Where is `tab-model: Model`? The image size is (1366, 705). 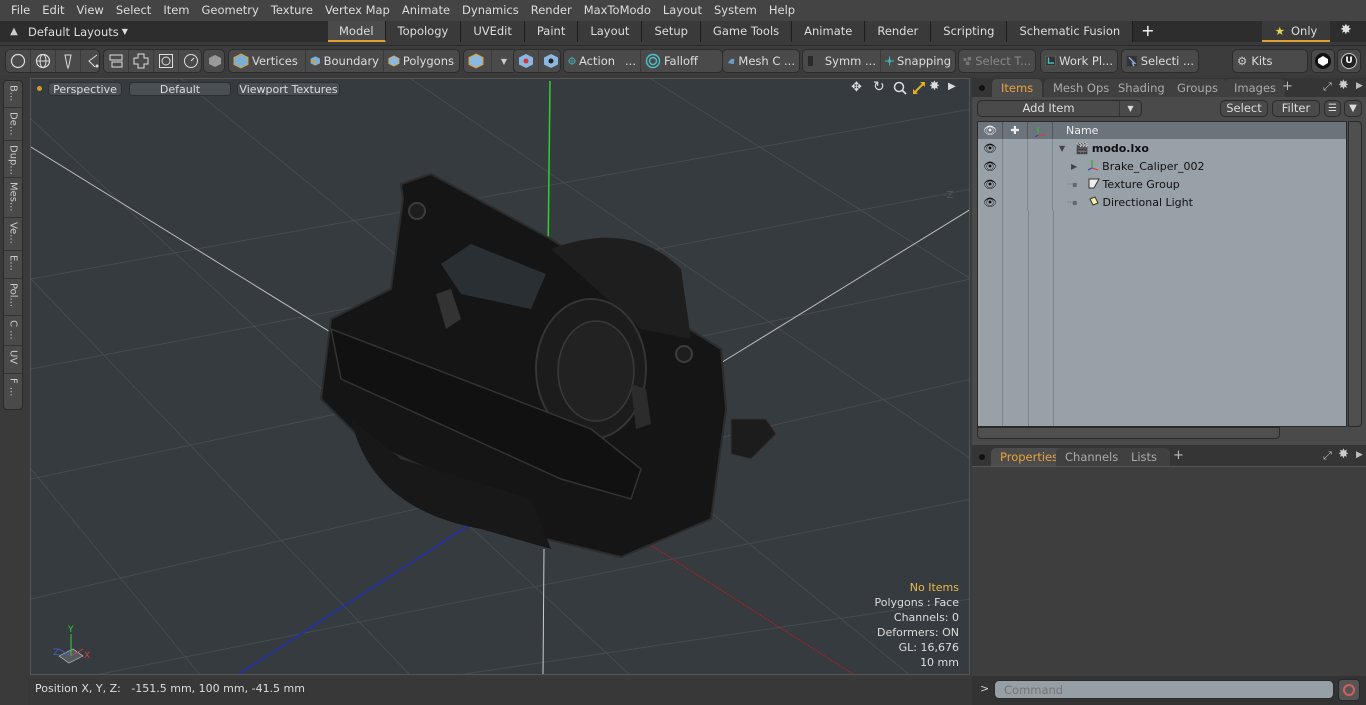 tab-model: Model is located at coordinates (357, 31).